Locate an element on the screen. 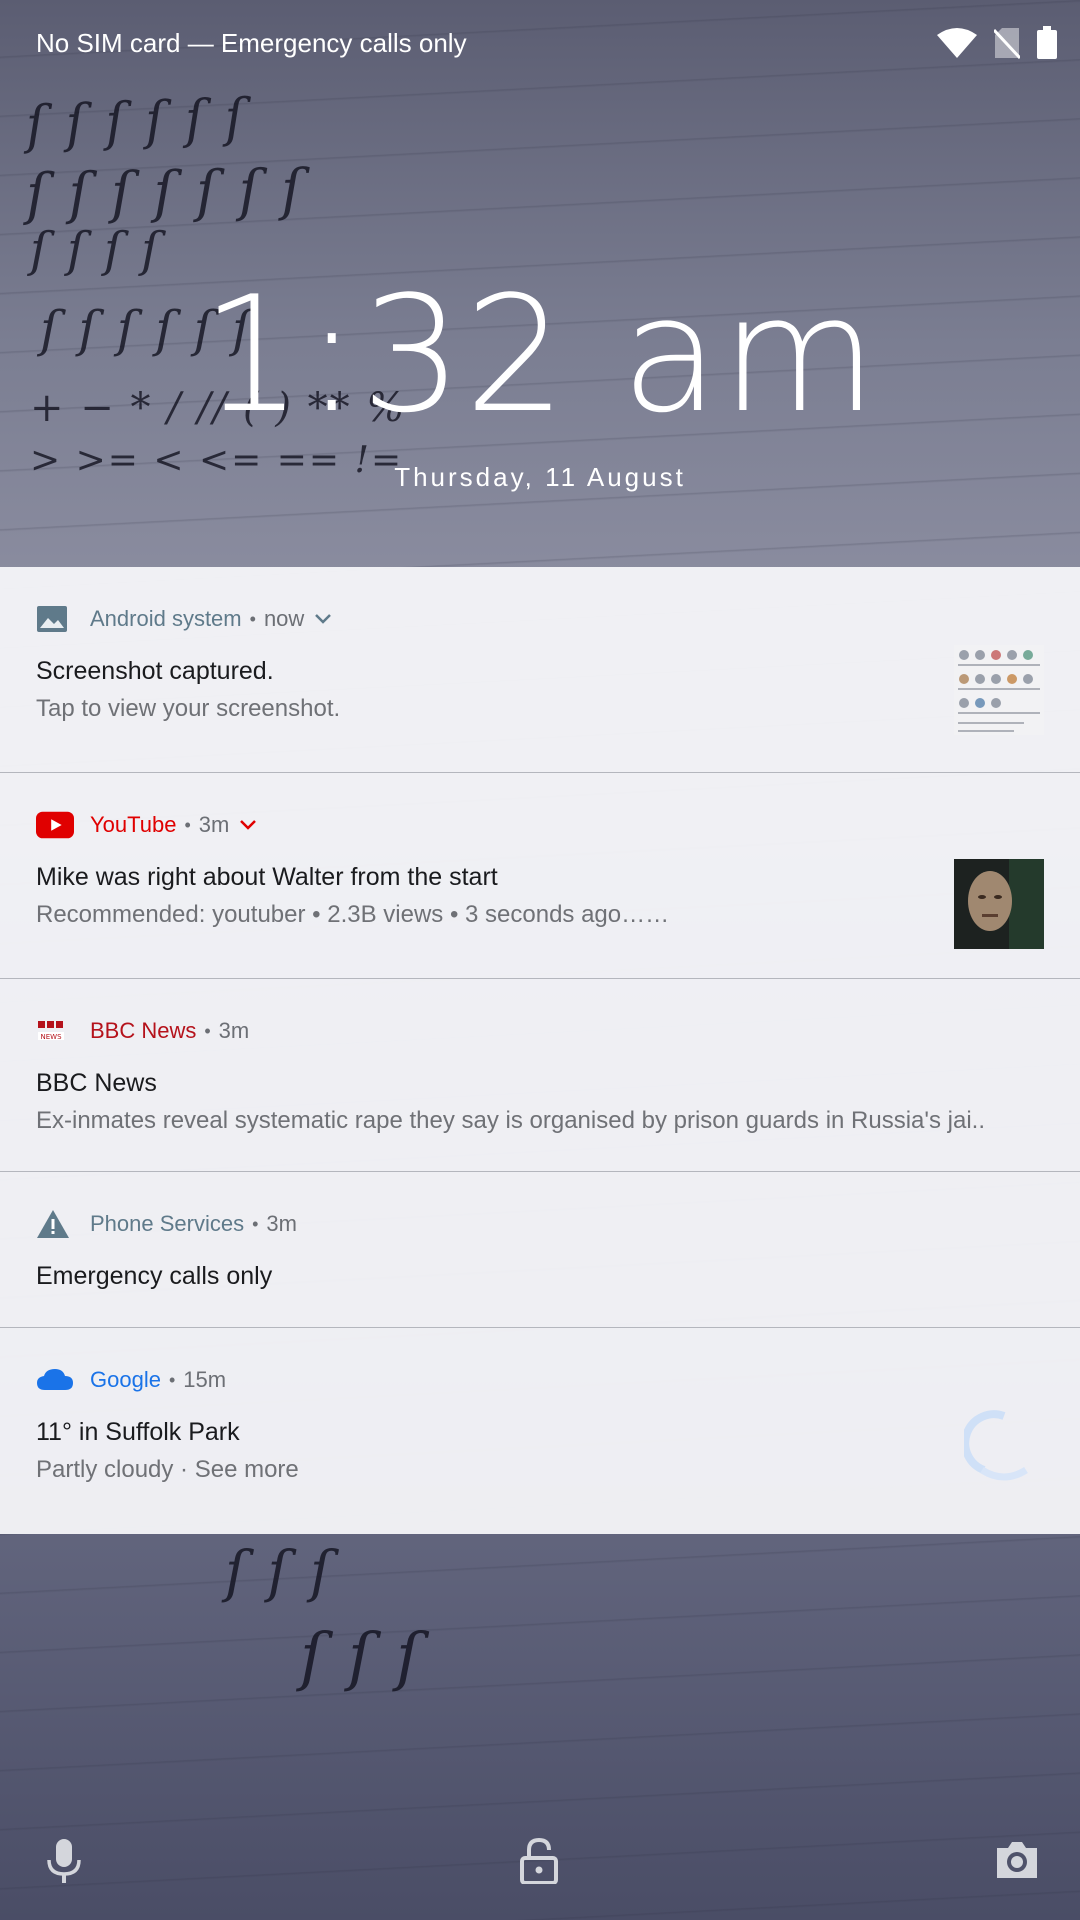  notification-phone-services: Phone Services • 3m Emergency calls only is located at coordinates (540, 1250).